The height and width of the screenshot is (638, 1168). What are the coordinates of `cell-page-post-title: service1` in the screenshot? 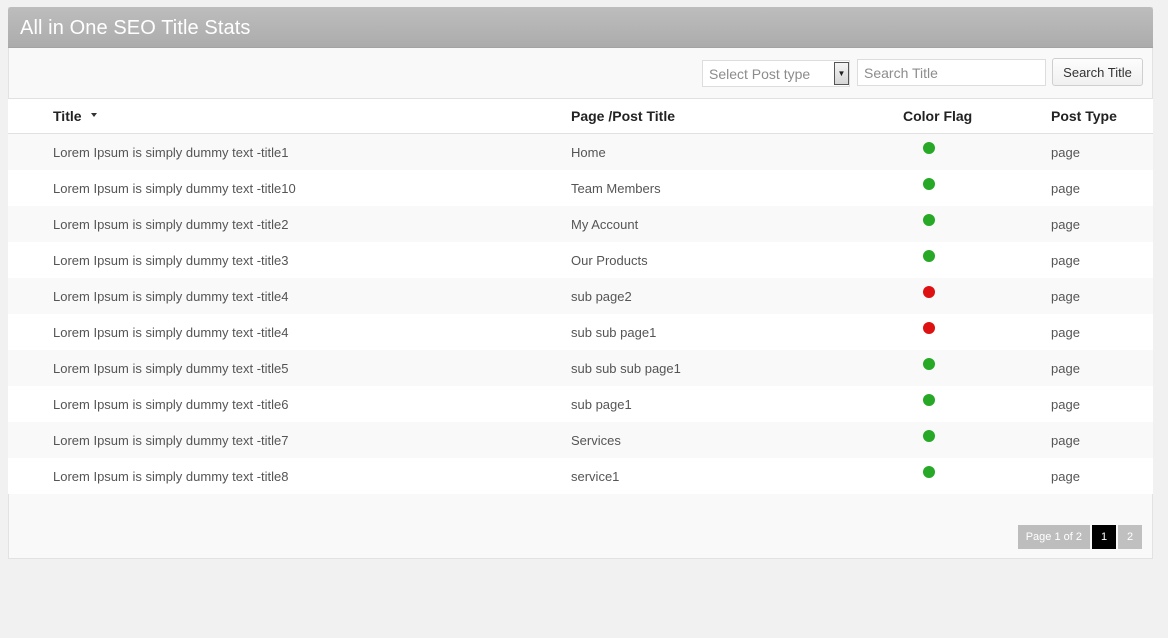 It's located at (595, 476).